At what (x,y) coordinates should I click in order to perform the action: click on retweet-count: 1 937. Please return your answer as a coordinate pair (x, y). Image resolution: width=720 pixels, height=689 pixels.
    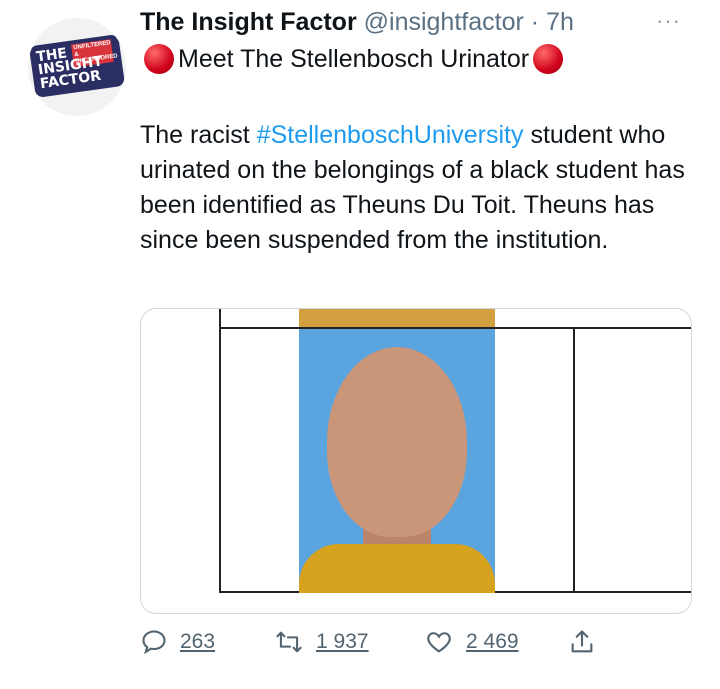
    Looking at the image, I should click on (342, 641).